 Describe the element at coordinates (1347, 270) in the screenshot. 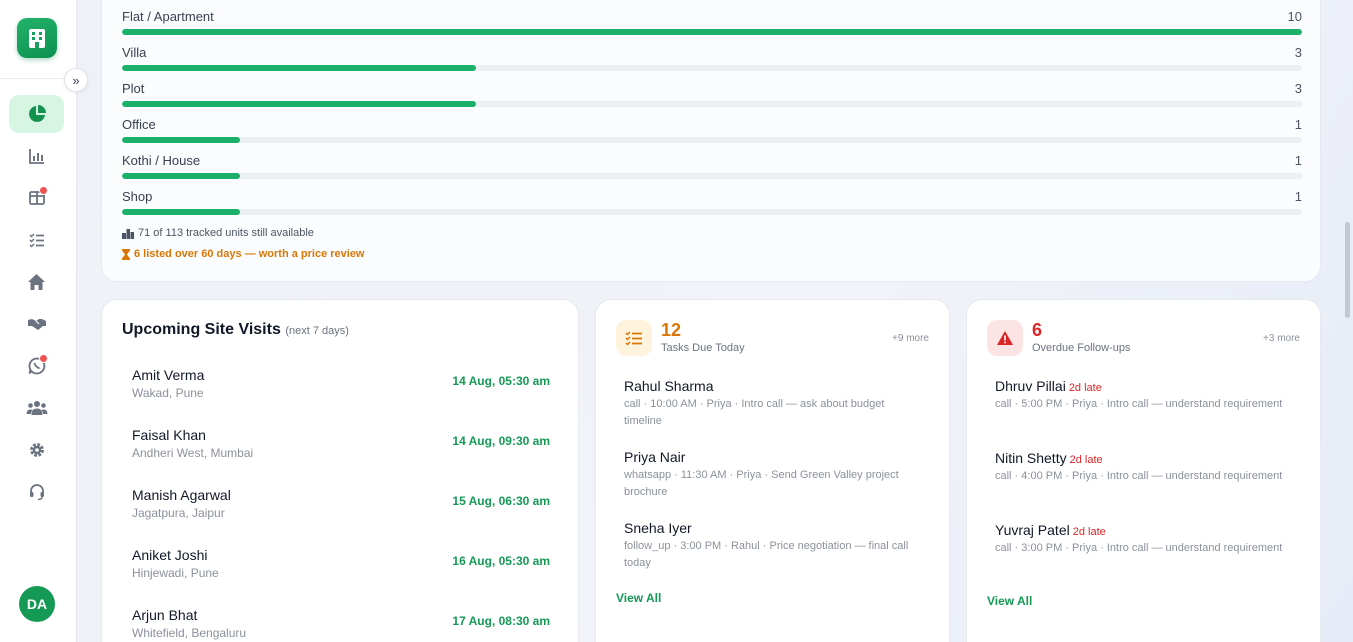

I see `page-scrollbar` at that location.